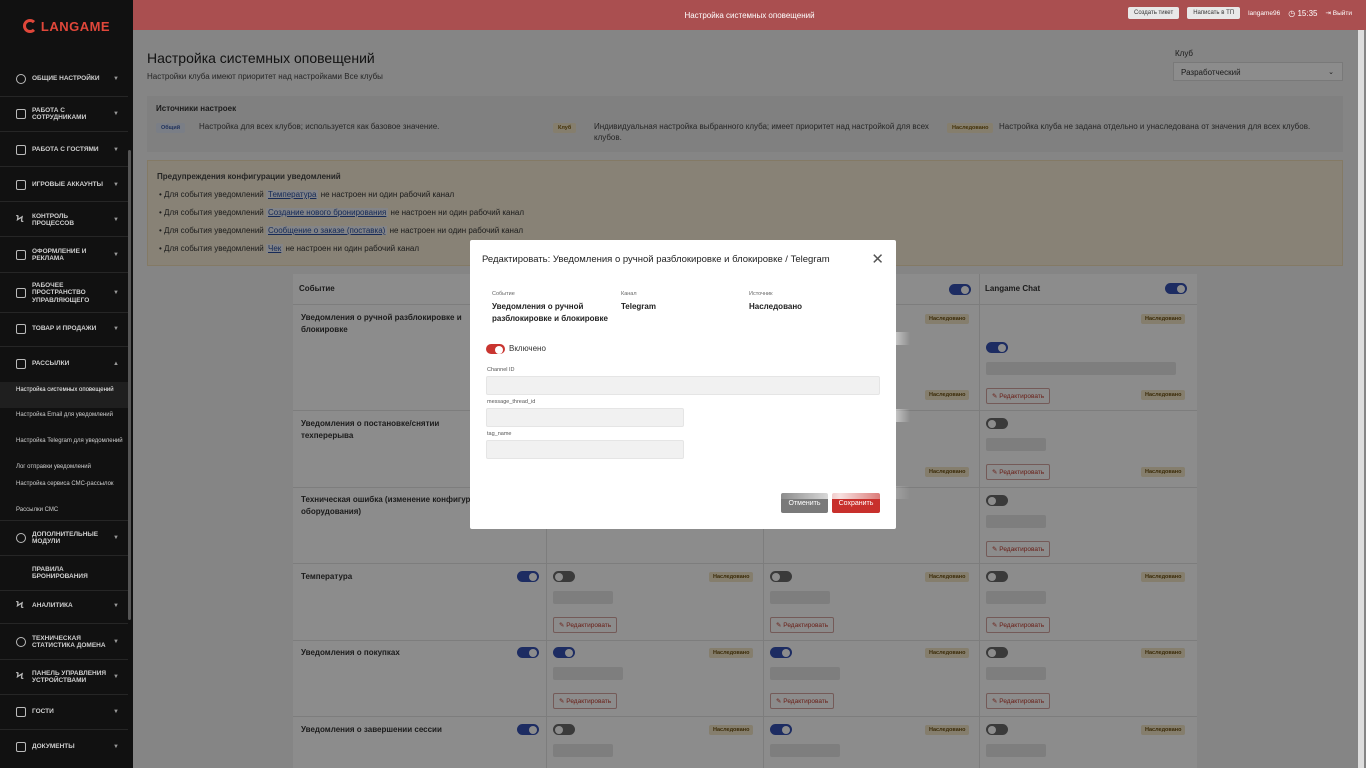 This screenshot has width=1366, height=768. I want to click on sidebar-subitem-telegram: Настройка Telegram для уведомлений, so click(64, 442).